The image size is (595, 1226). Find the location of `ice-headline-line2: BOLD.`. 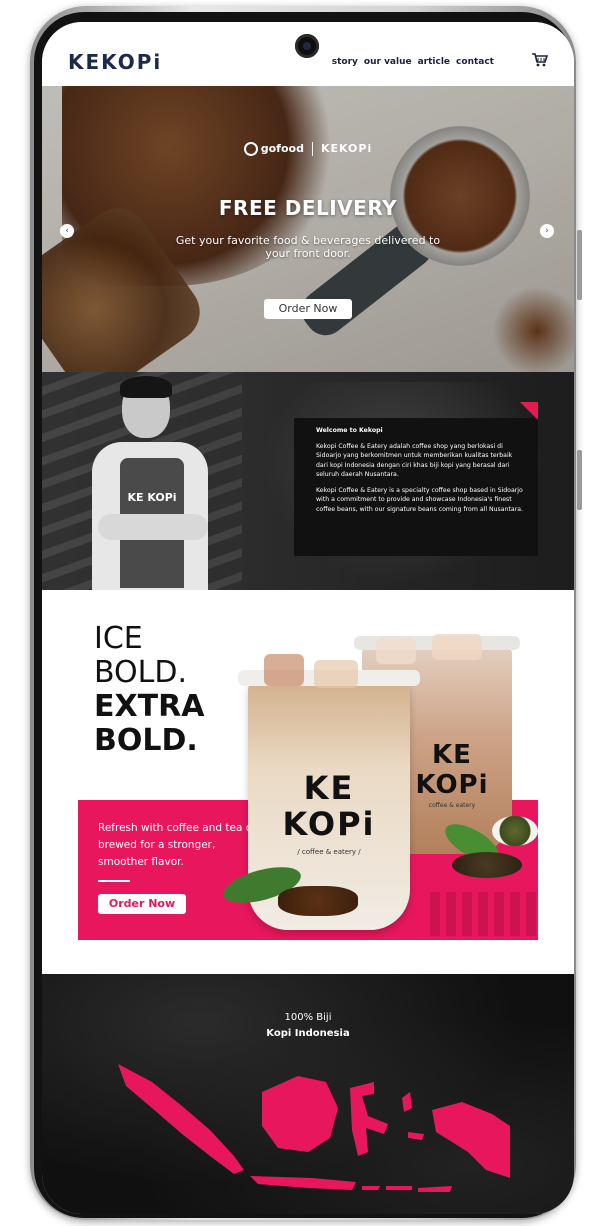

ice-headline-line2: BOLD. is located at coordinates (141, 672).